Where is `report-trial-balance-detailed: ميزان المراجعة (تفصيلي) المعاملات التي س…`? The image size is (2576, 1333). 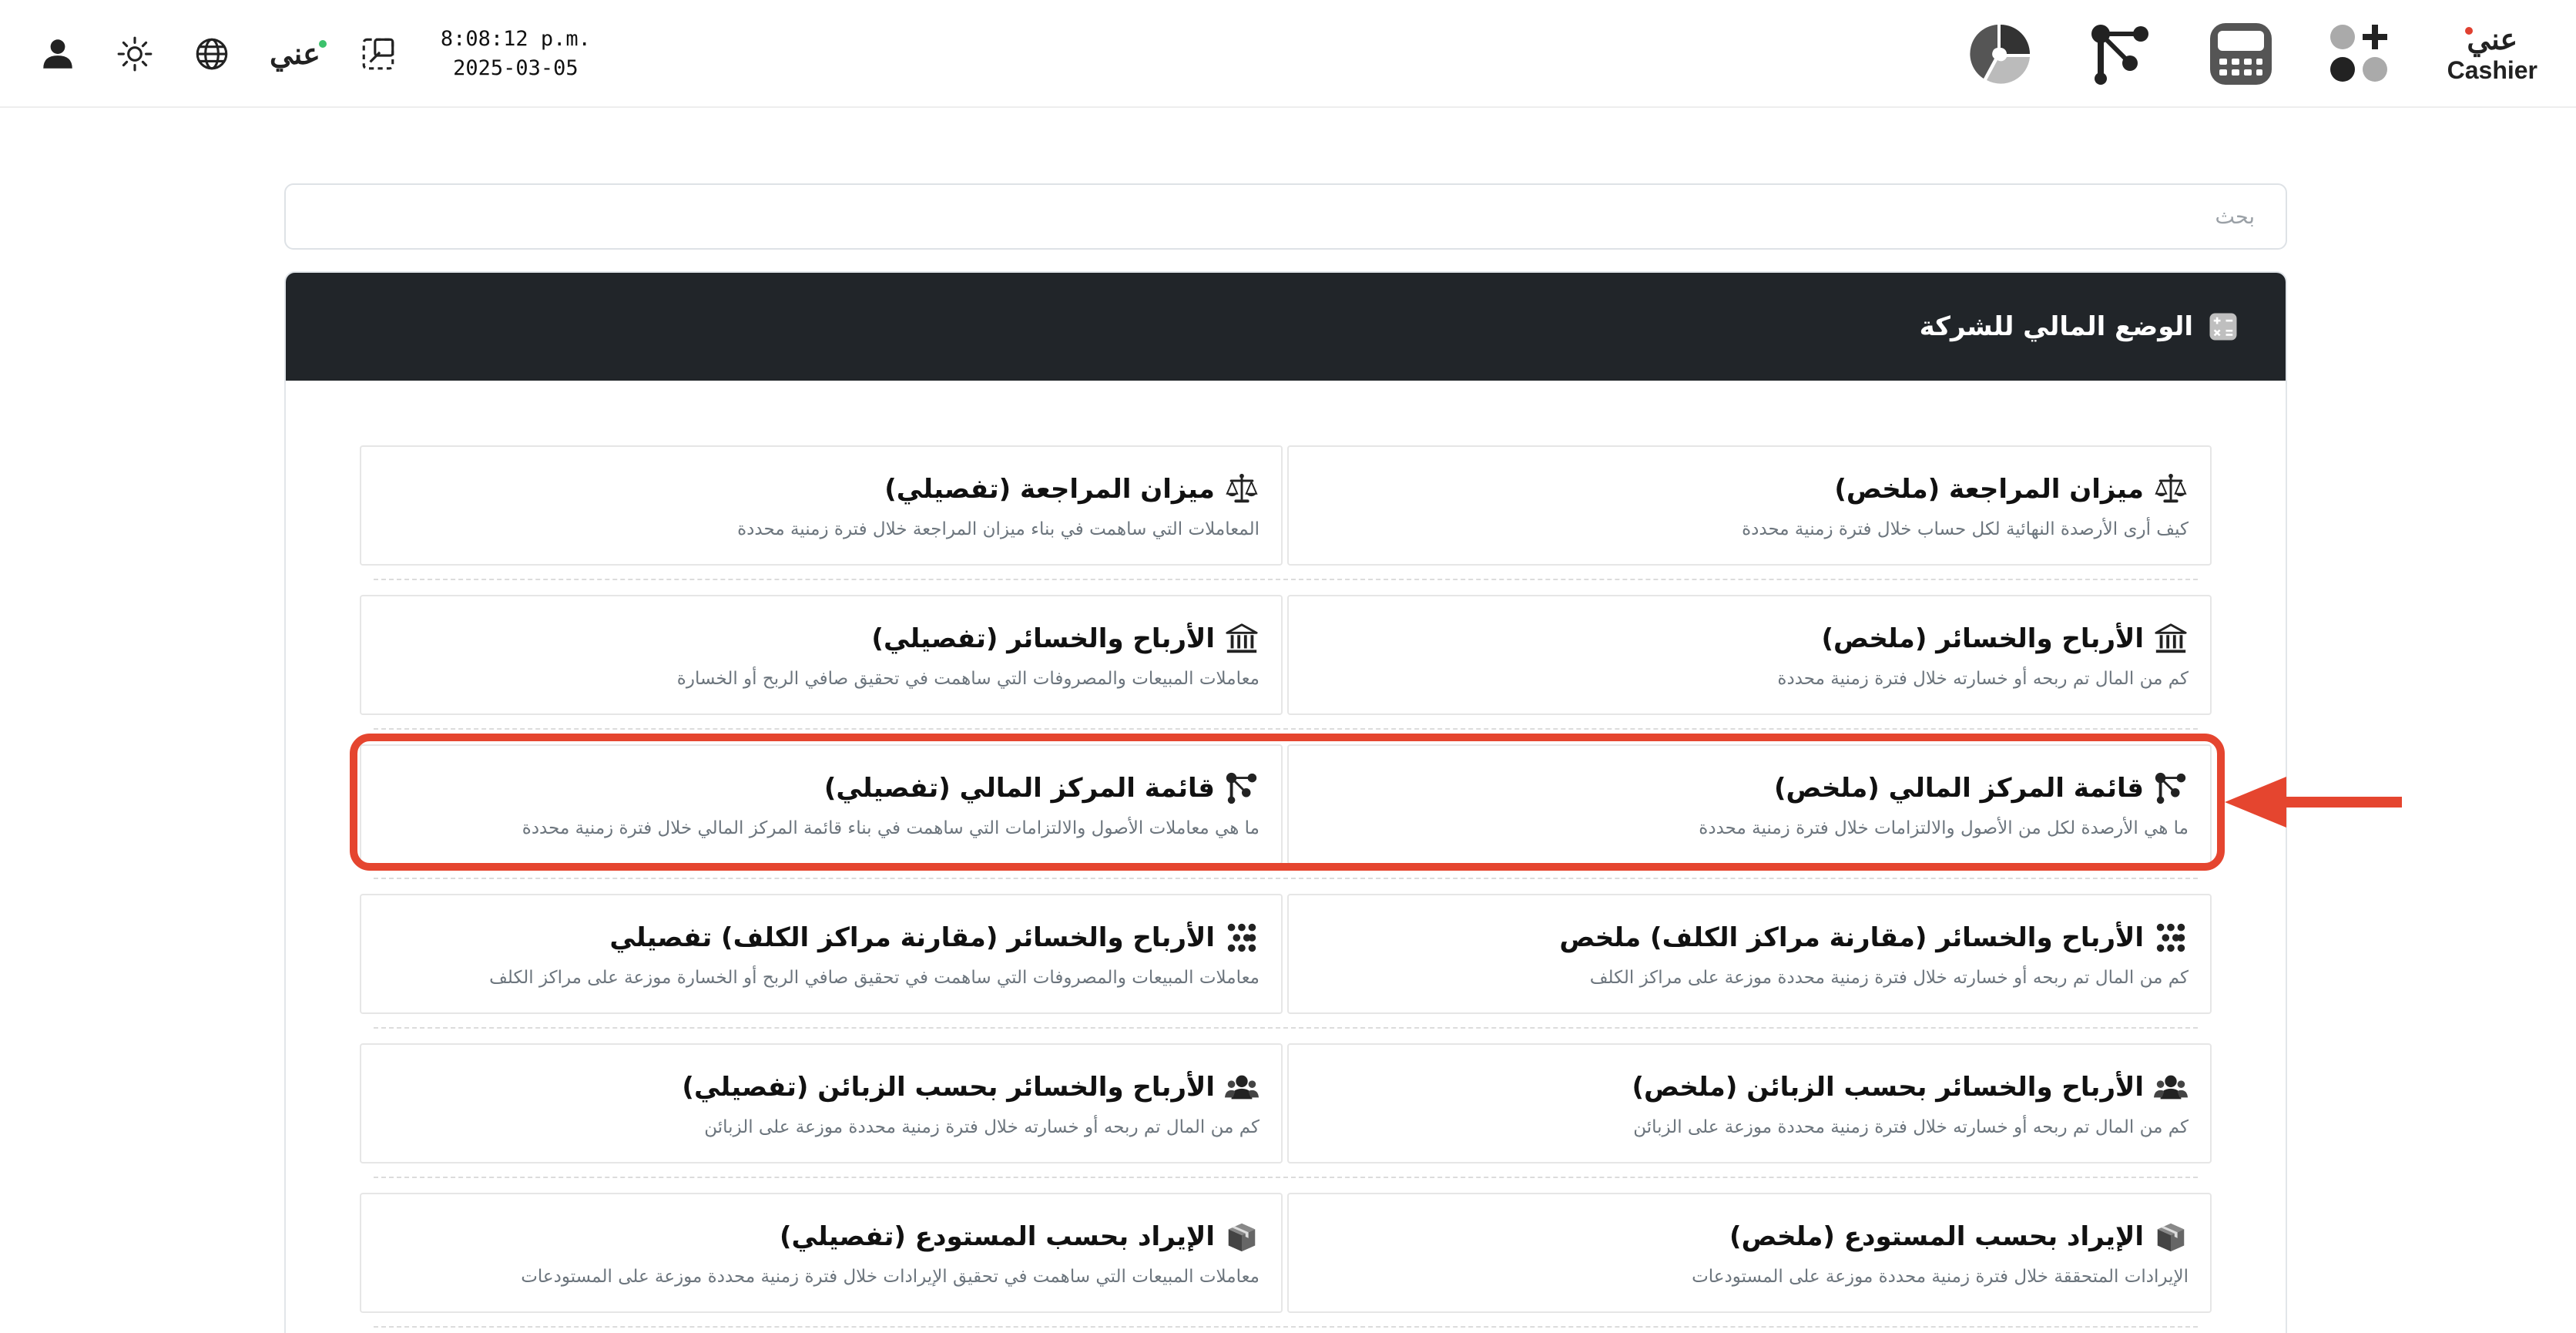 report-trial-balance-detailed: ميزان المراجعة (تفصيلي) المعاملات التي س… is located at coordinates (821, 505).